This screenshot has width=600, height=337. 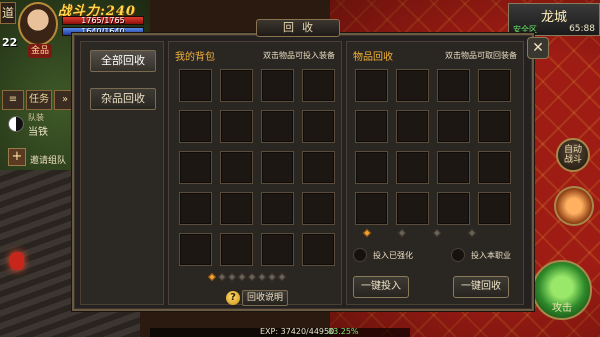 I want to click on plus-icon: +, so click(x=17, y=157).